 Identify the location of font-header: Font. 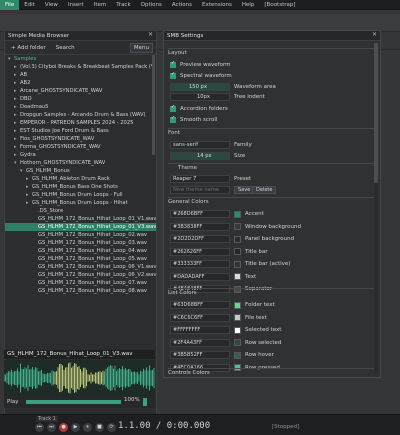
(174, 133).